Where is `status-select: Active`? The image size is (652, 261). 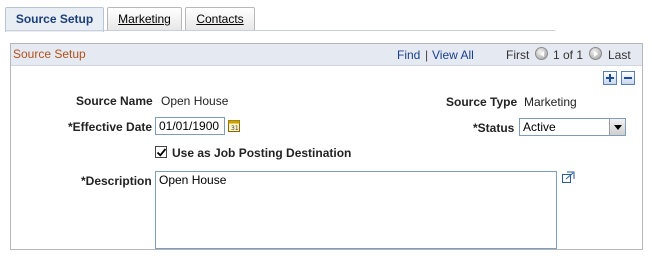 status-select: Active is located at coordinates (572, 127).